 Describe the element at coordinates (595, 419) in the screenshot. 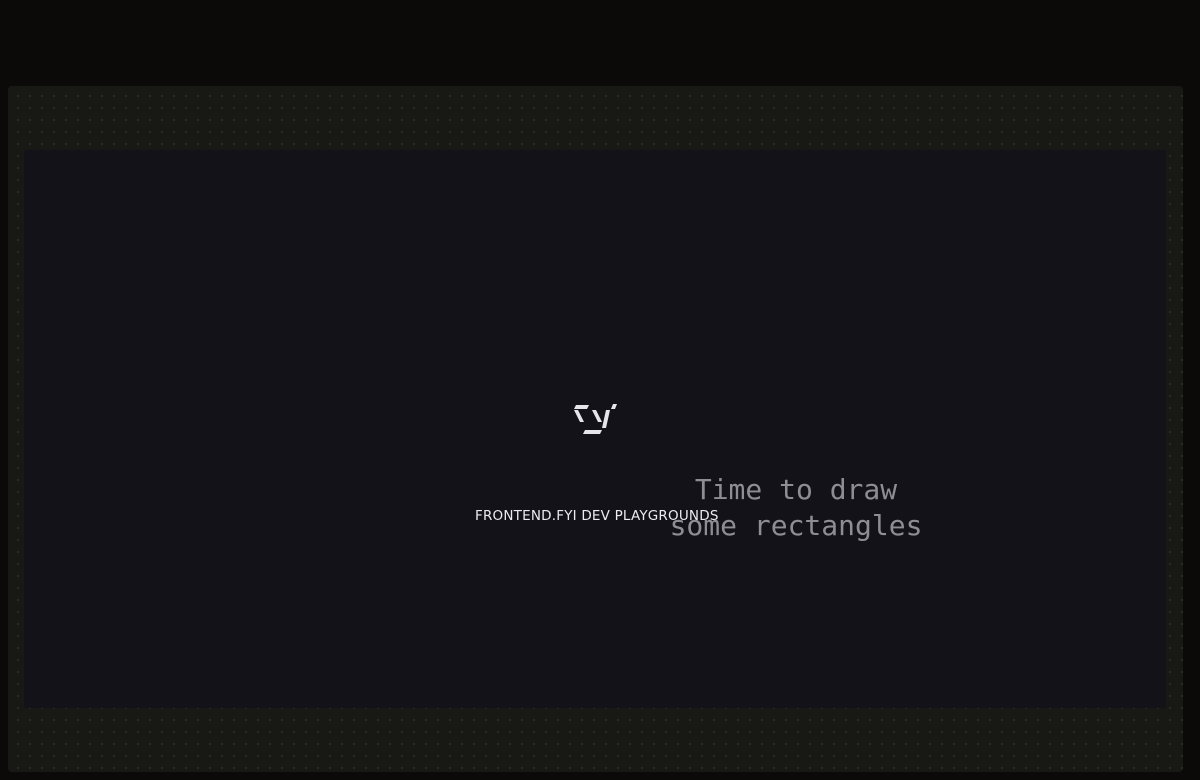

I see `fyi-logo-icon` at that location.